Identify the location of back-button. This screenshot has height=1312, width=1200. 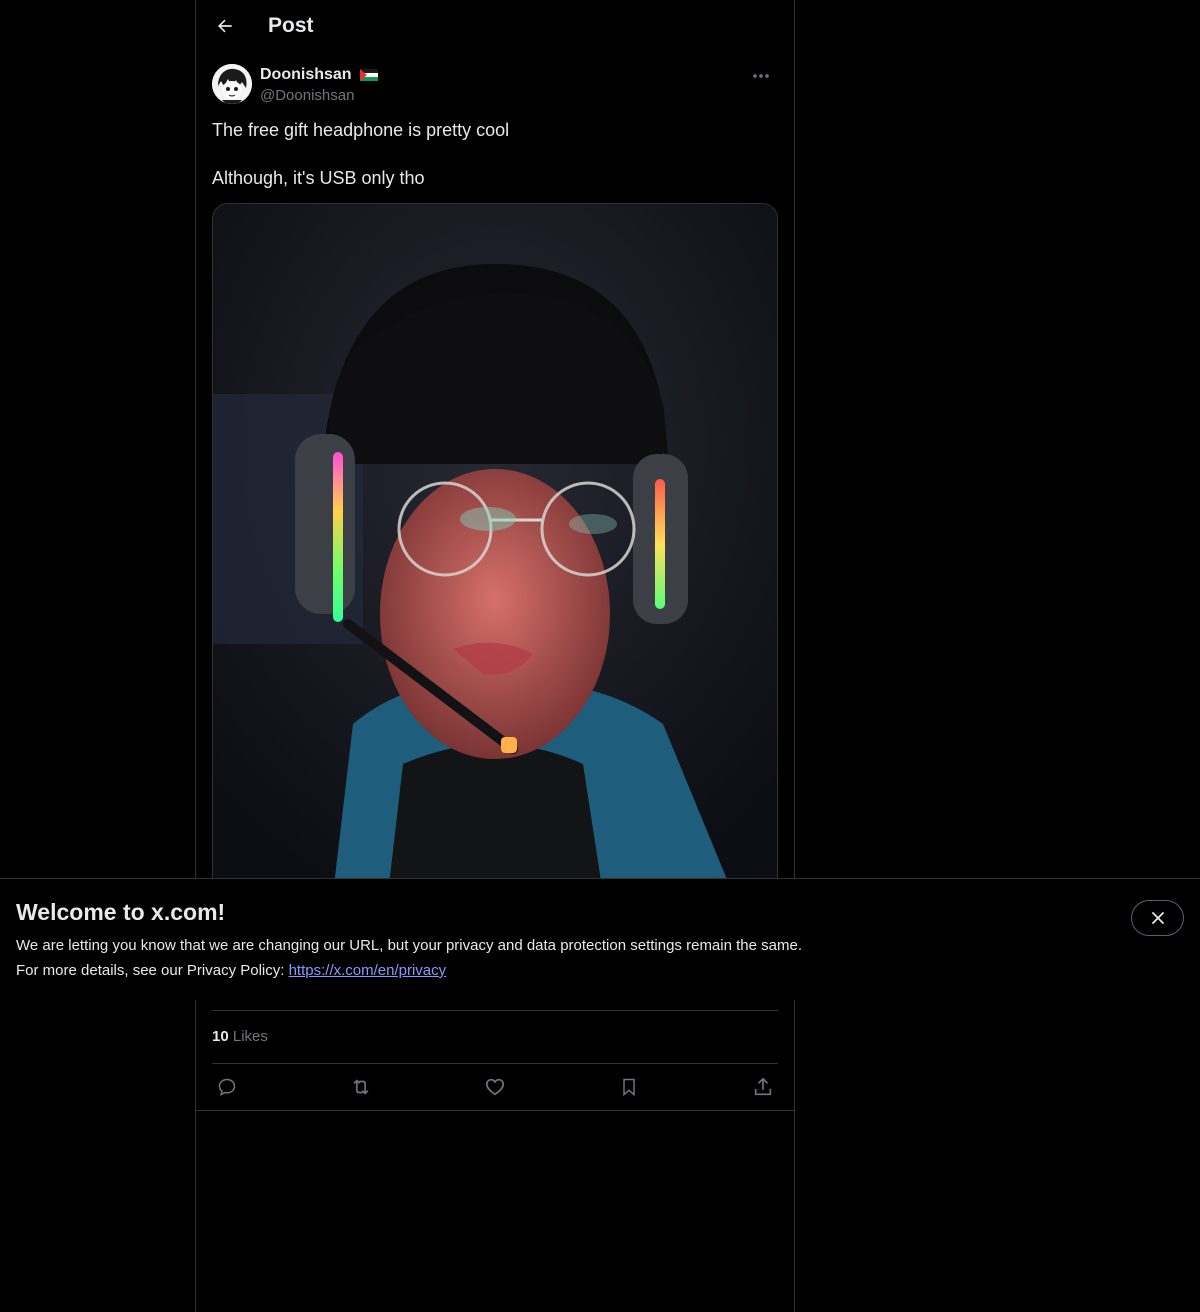
(225, 26).